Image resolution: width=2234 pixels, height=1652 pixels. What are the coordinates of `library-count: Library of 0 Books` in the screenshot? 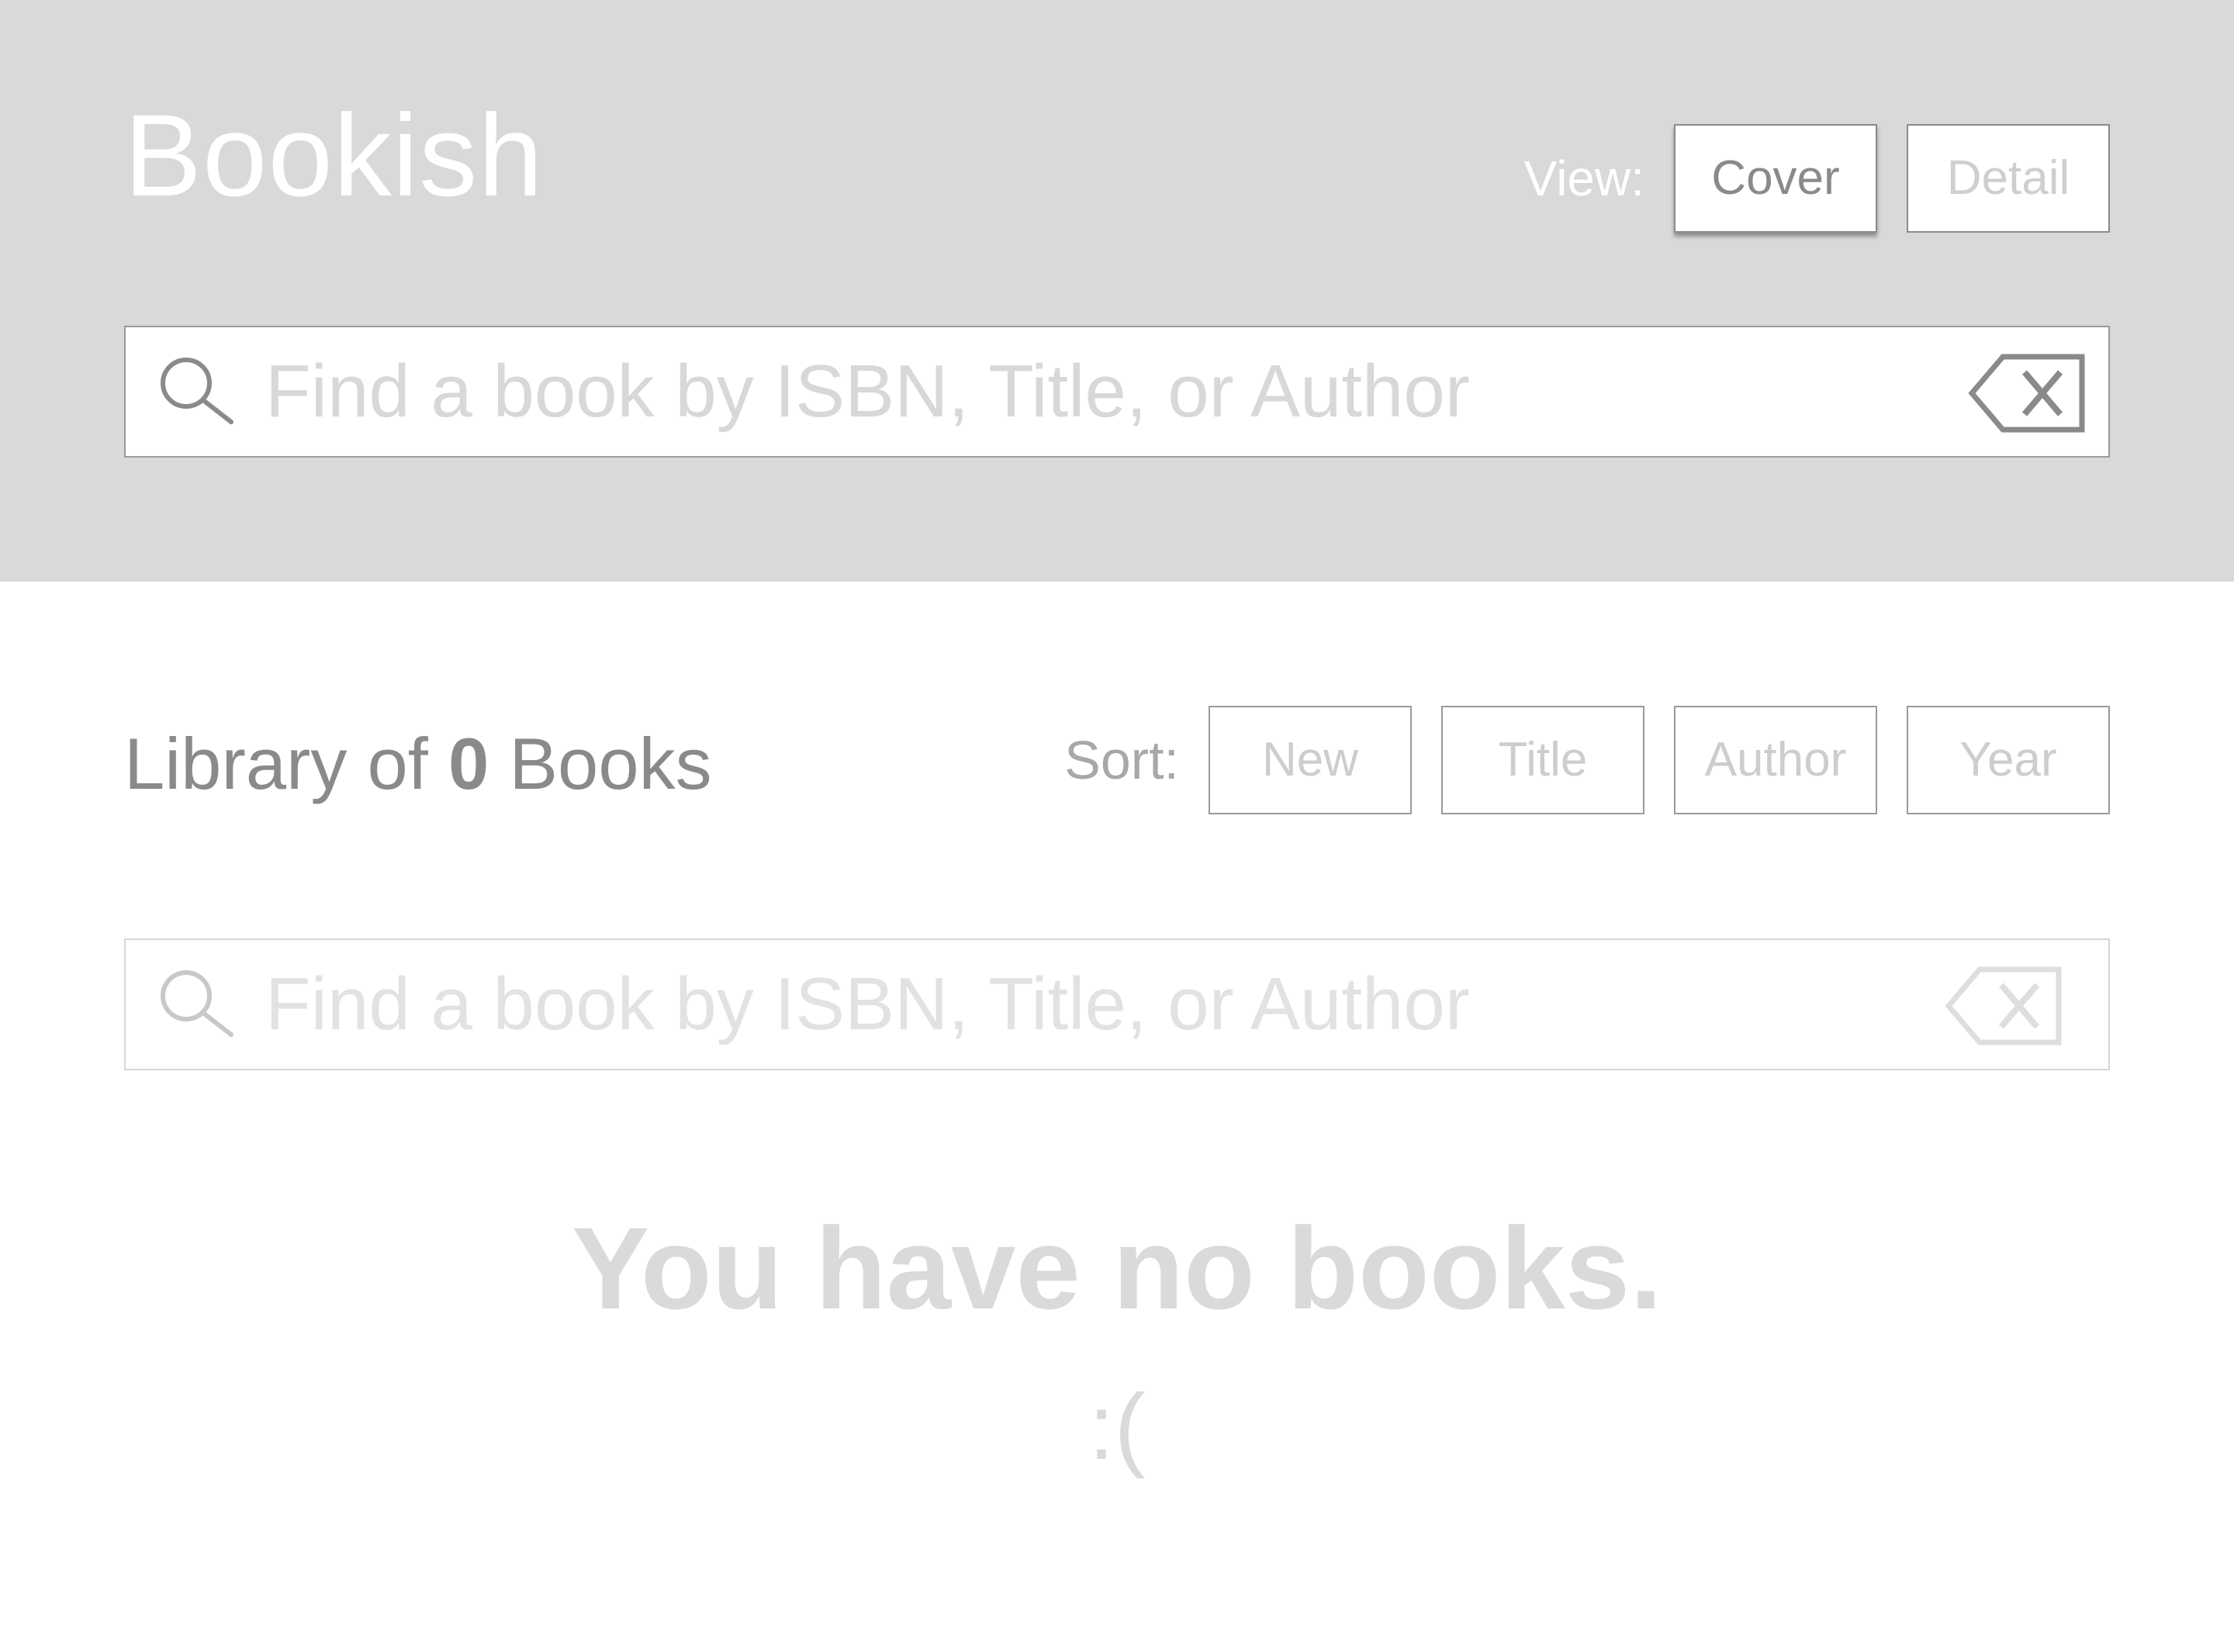 It's located at (418, 764).